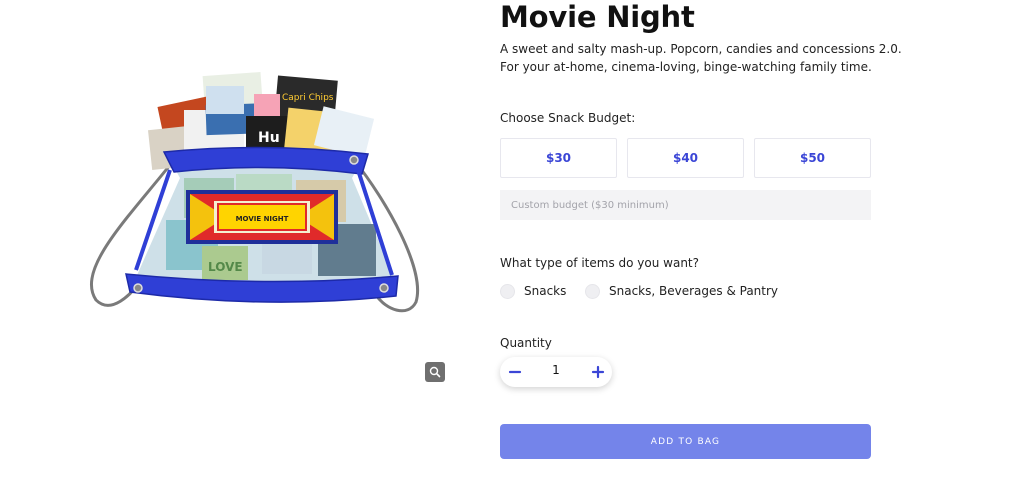 The height and width of the screenshot is (478, 1024). I want to click on budget-options: $30 $40 $50, so click(685, 158).